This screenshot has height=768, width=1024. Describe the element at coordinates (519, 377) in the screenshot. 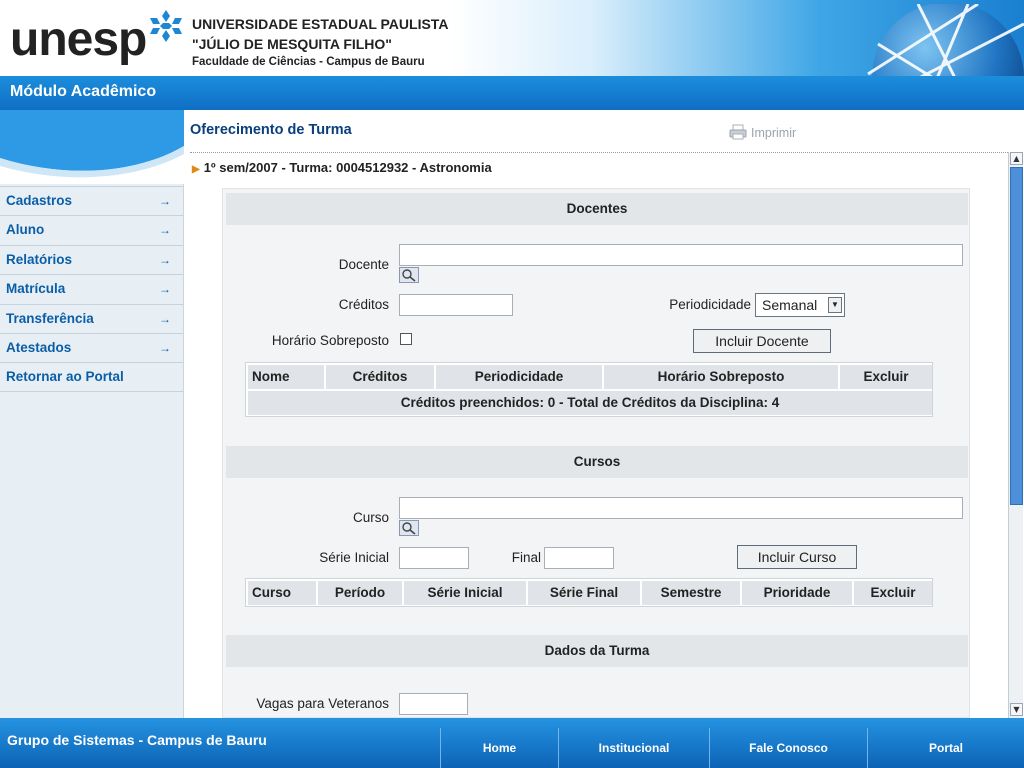

I see `column-header: Periodicidade` at that location.